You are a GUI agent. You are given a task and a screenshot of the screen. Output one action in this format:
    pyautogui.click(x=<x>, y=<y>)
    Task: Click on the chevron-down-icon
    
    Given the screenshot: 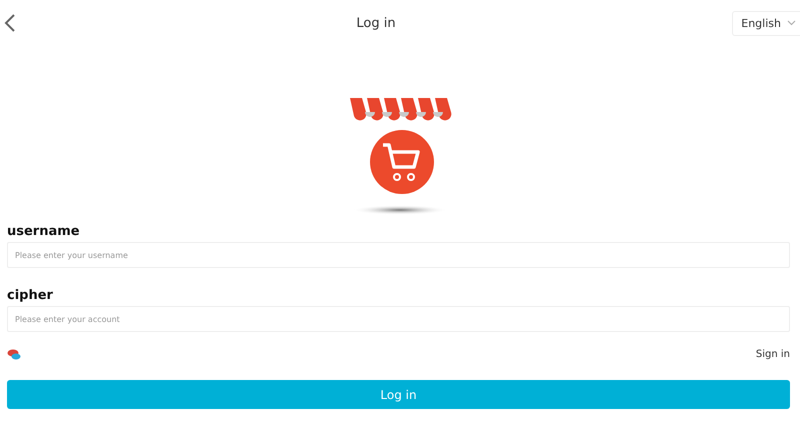 What is the action you would take?
    pyautogui.click(x=791, y=23)
    